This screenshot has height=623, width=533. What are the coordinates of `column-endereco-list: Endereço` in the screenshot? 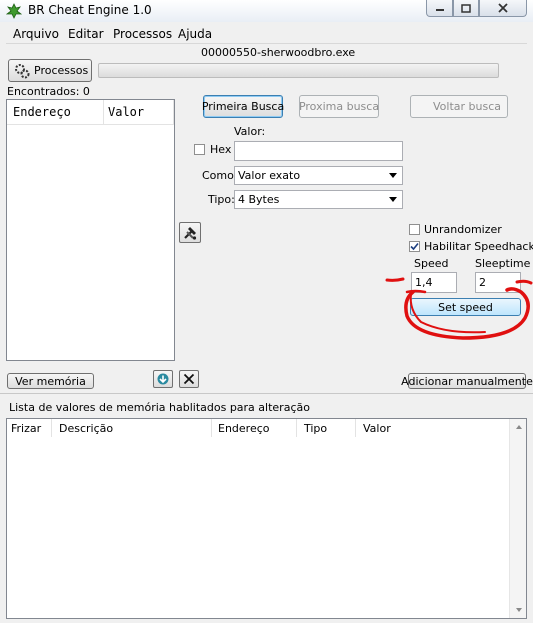 It's located at (254, 428).